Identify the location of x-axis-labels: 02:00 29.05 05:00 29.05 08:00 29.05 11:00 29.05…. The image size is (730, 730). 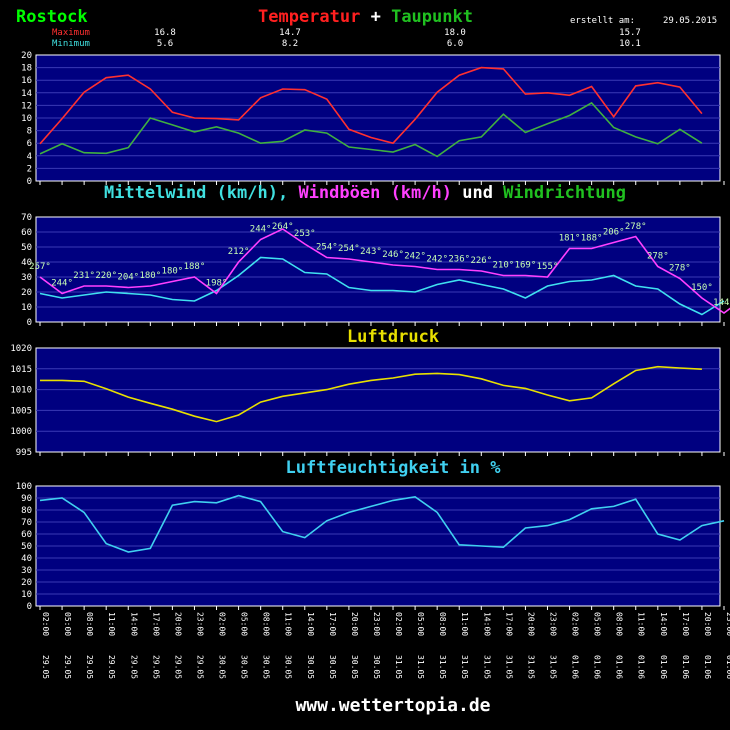
(385, 645).